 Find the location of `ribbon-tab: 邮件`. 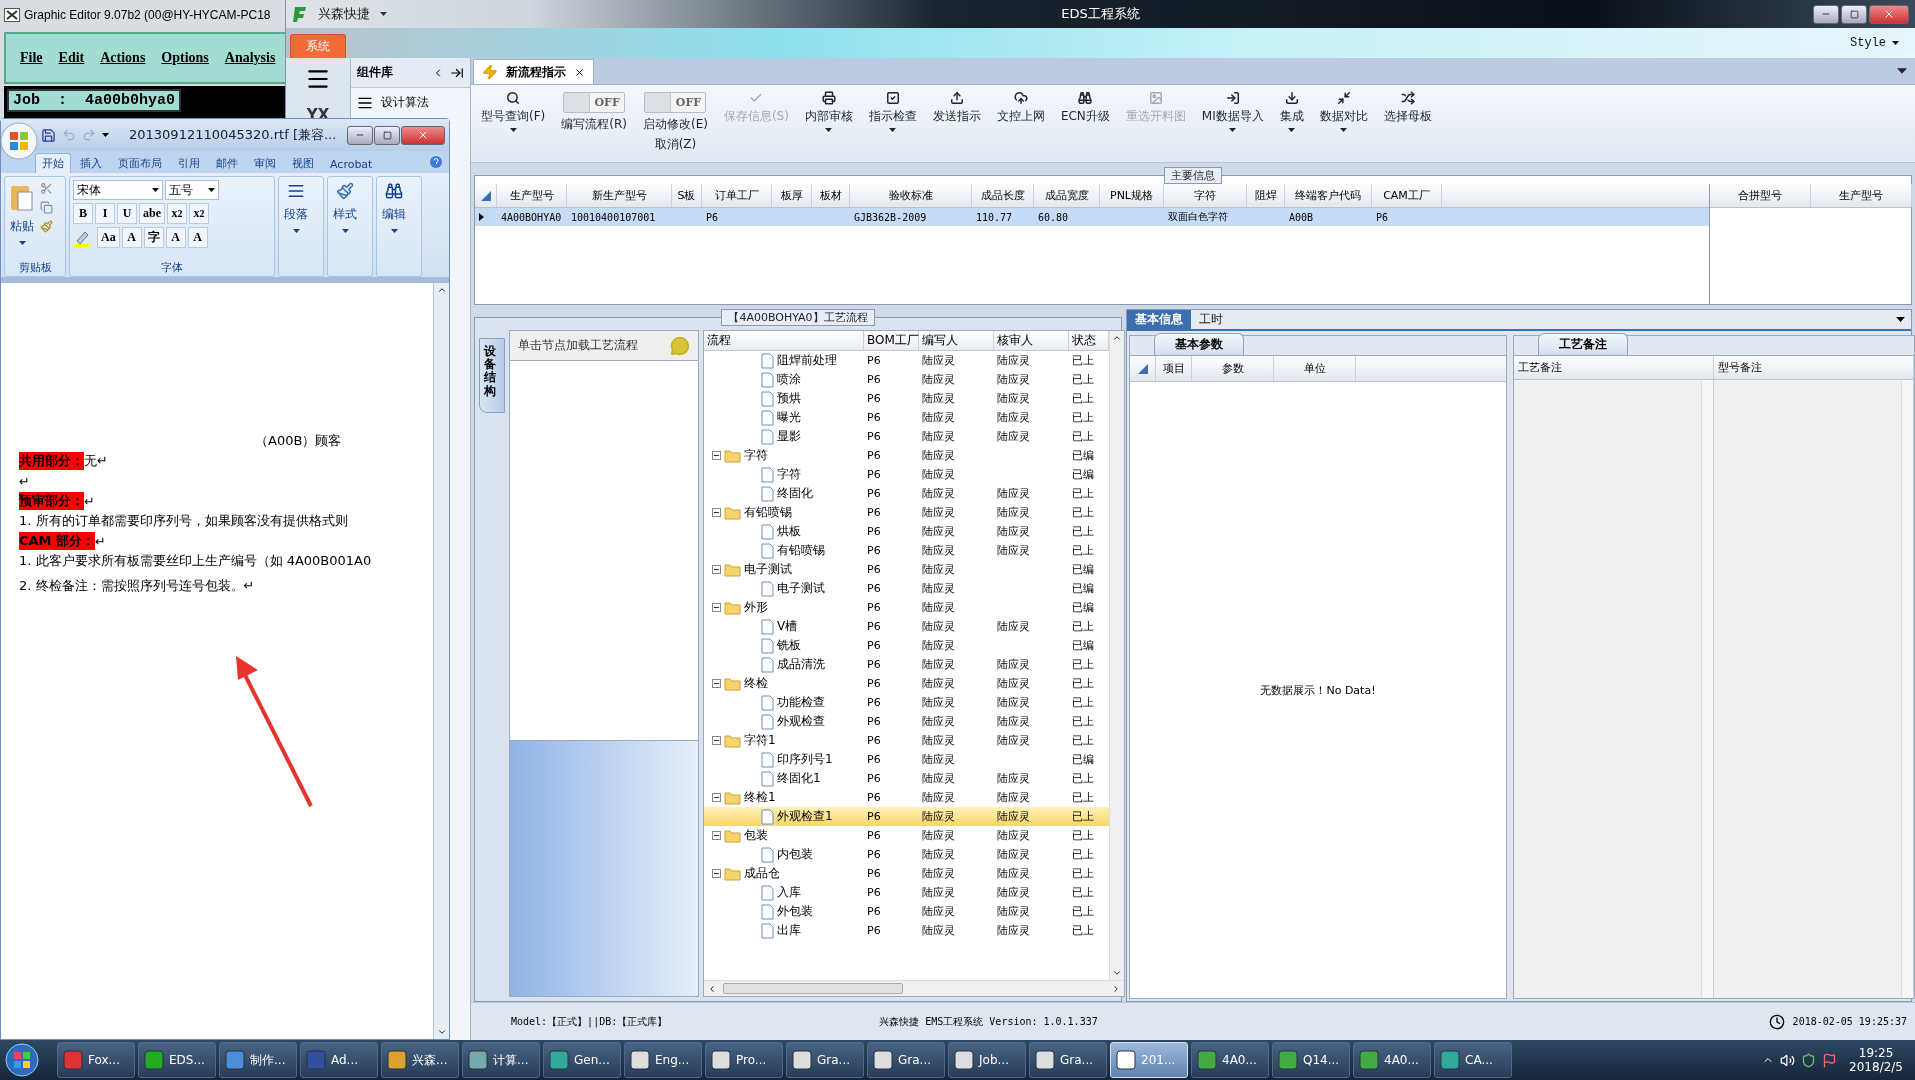

ribbon-tab: 邮件 is located at coordinates (227, 163).